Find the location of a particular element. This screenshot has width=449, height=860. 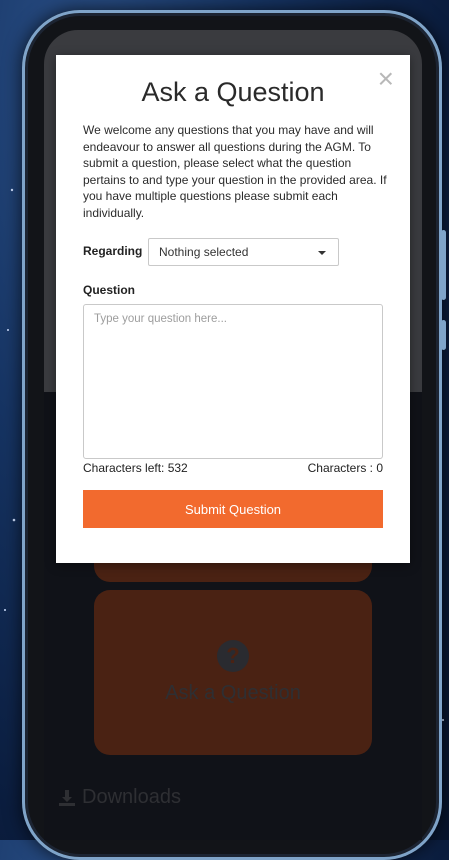

modal-title: Ask a Question is located at coordinates (233, 92).